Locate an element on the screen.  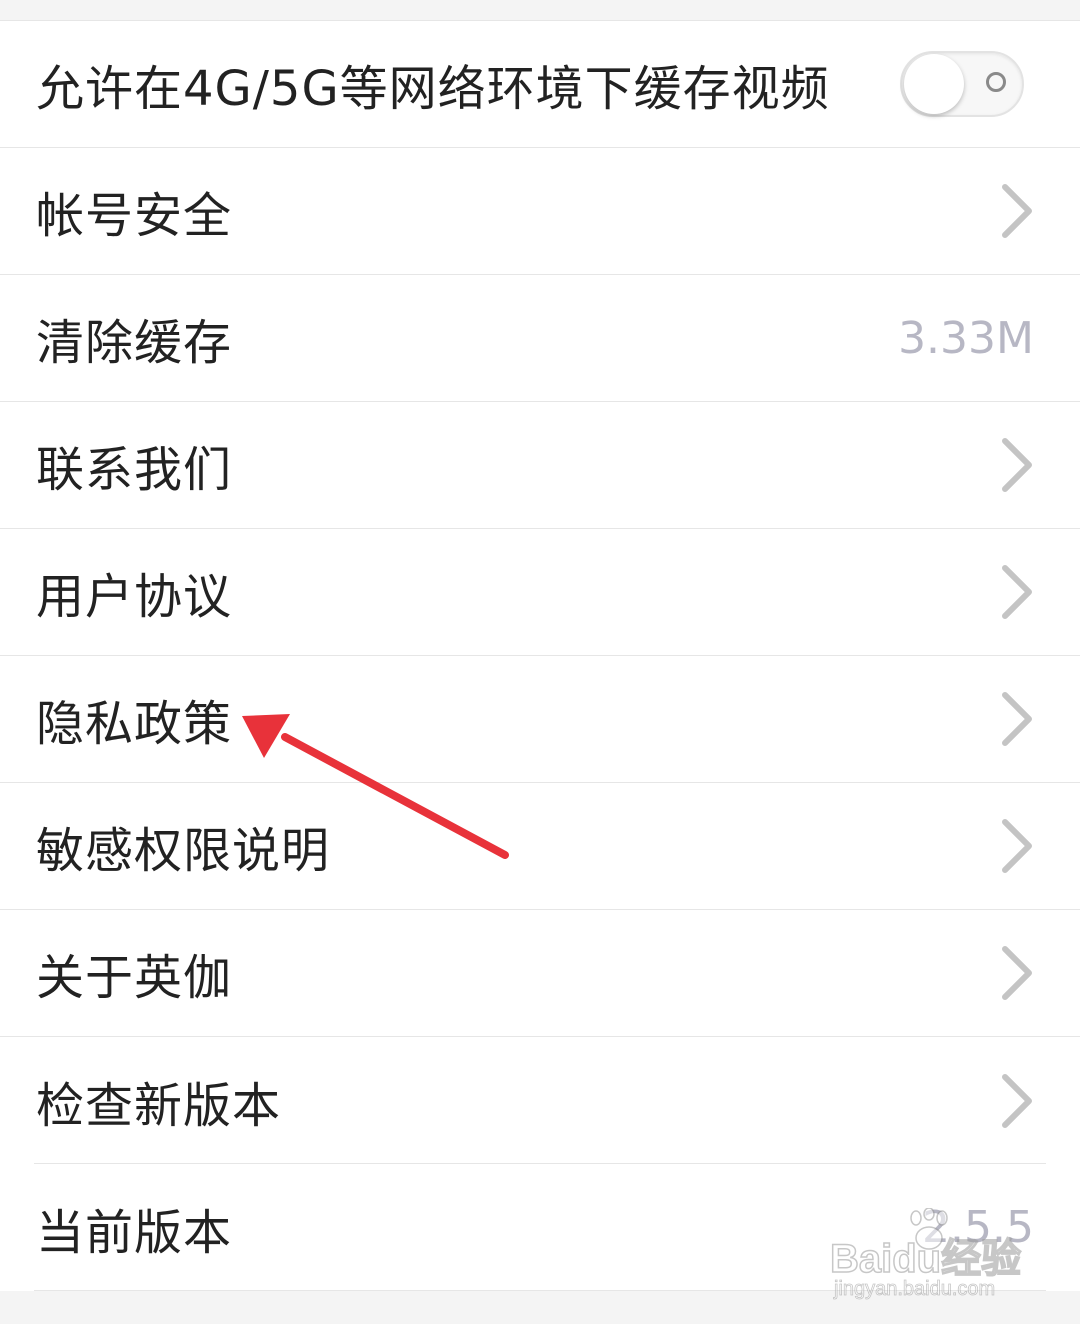
toggle-knob is located at coordinates (934, 84).